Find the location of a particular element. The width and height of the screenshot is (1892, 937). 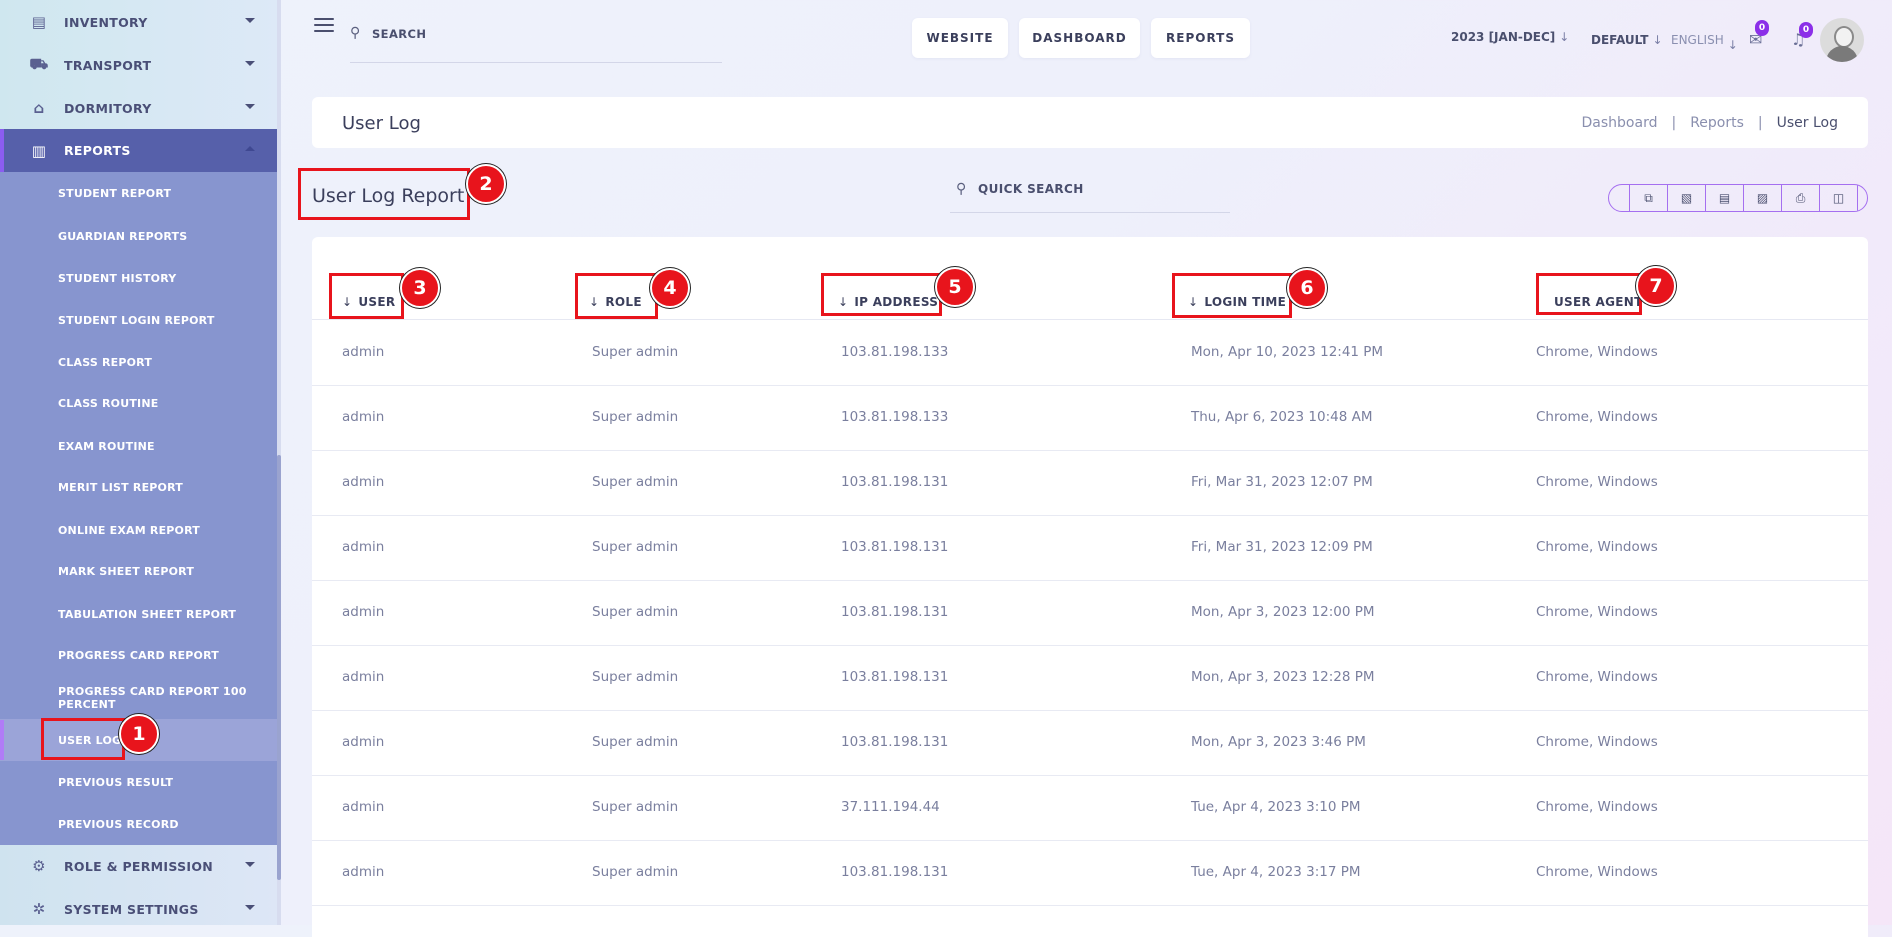

sidebar-subitem-merit-list-report: MERIT LIST REPORT is located at coordinates (138, 487).